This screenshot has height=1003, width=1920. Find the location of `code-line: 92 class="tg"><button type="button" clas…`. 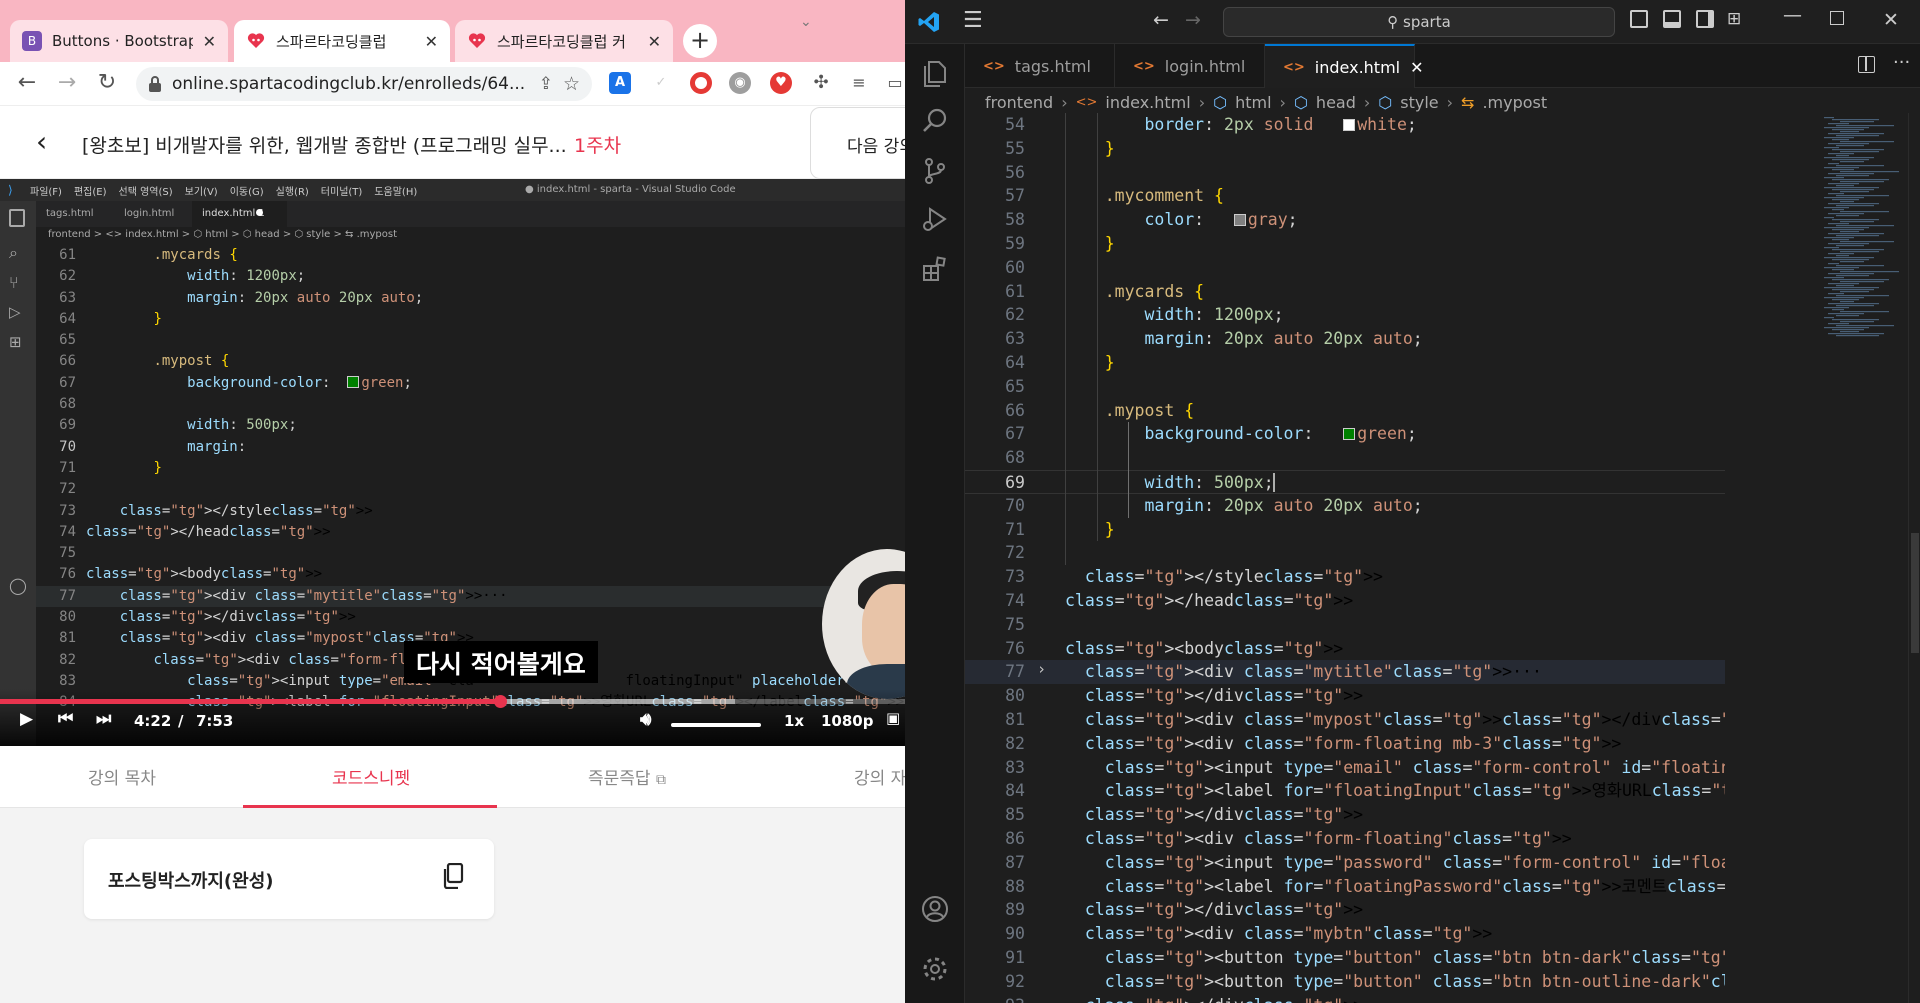

code-line: 92 class="tg"><button type="button" clas… is located at coordinates (1345, 982).